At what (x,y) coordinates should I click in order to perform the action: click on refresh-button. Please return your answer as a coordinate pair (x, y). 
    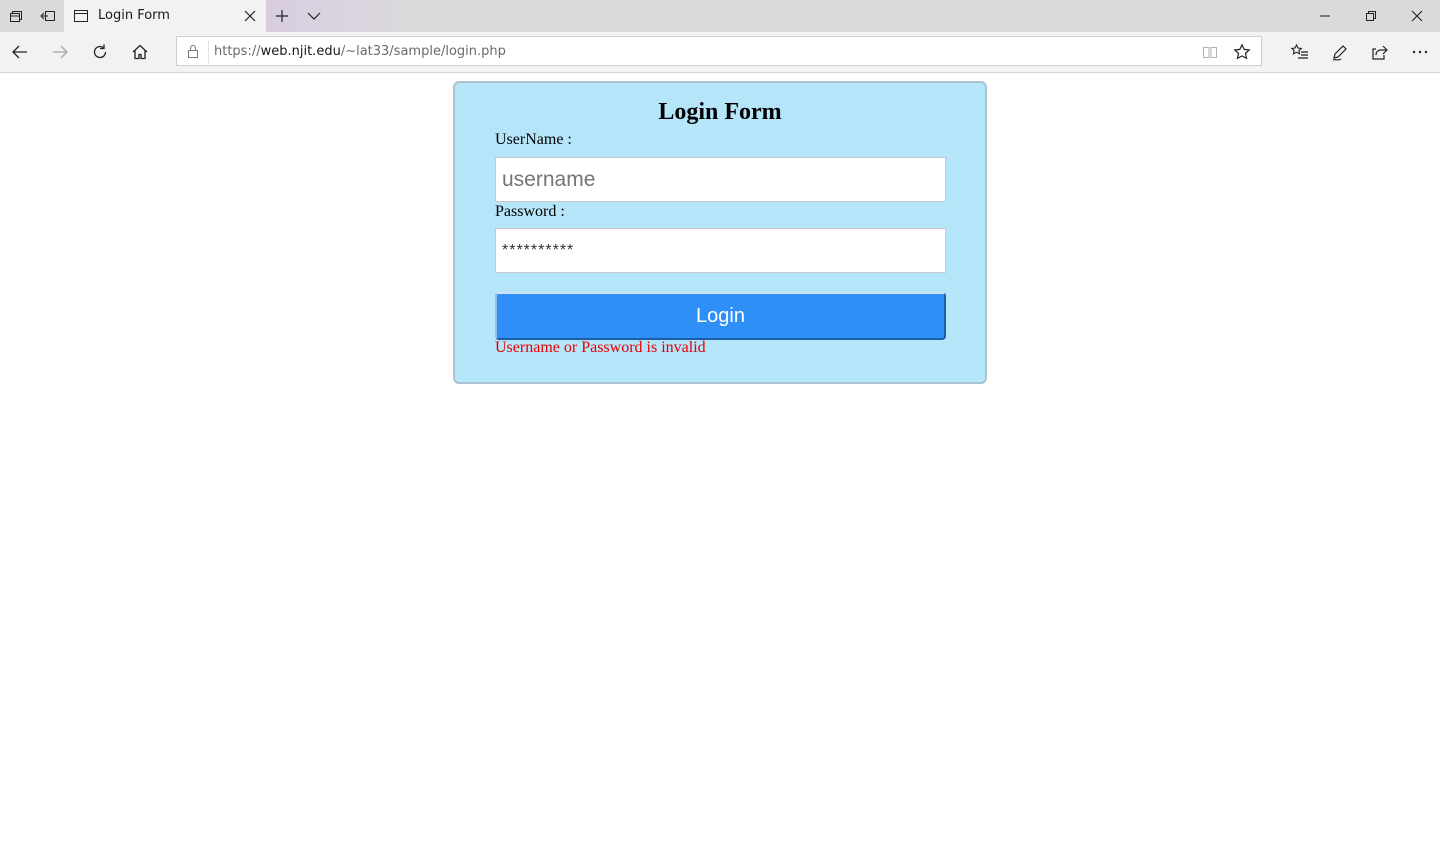
    Looking at the image, I should click on (100, 52).